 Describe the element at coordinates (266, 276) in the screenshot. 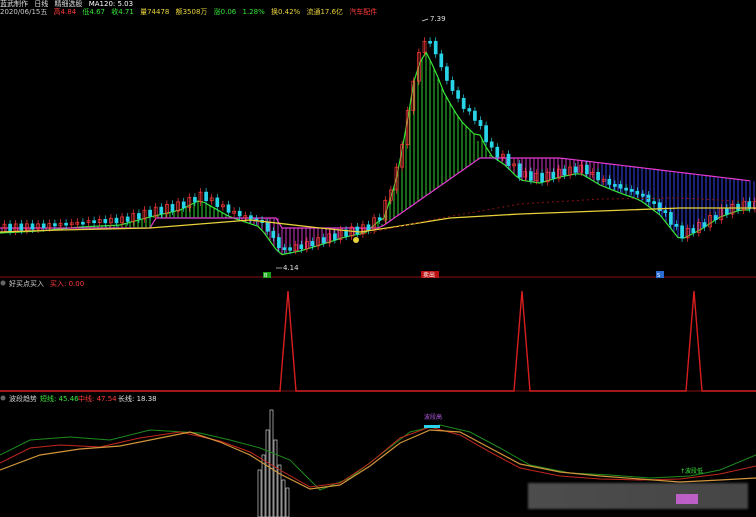

I see `buy-marker-label: B` at that location.